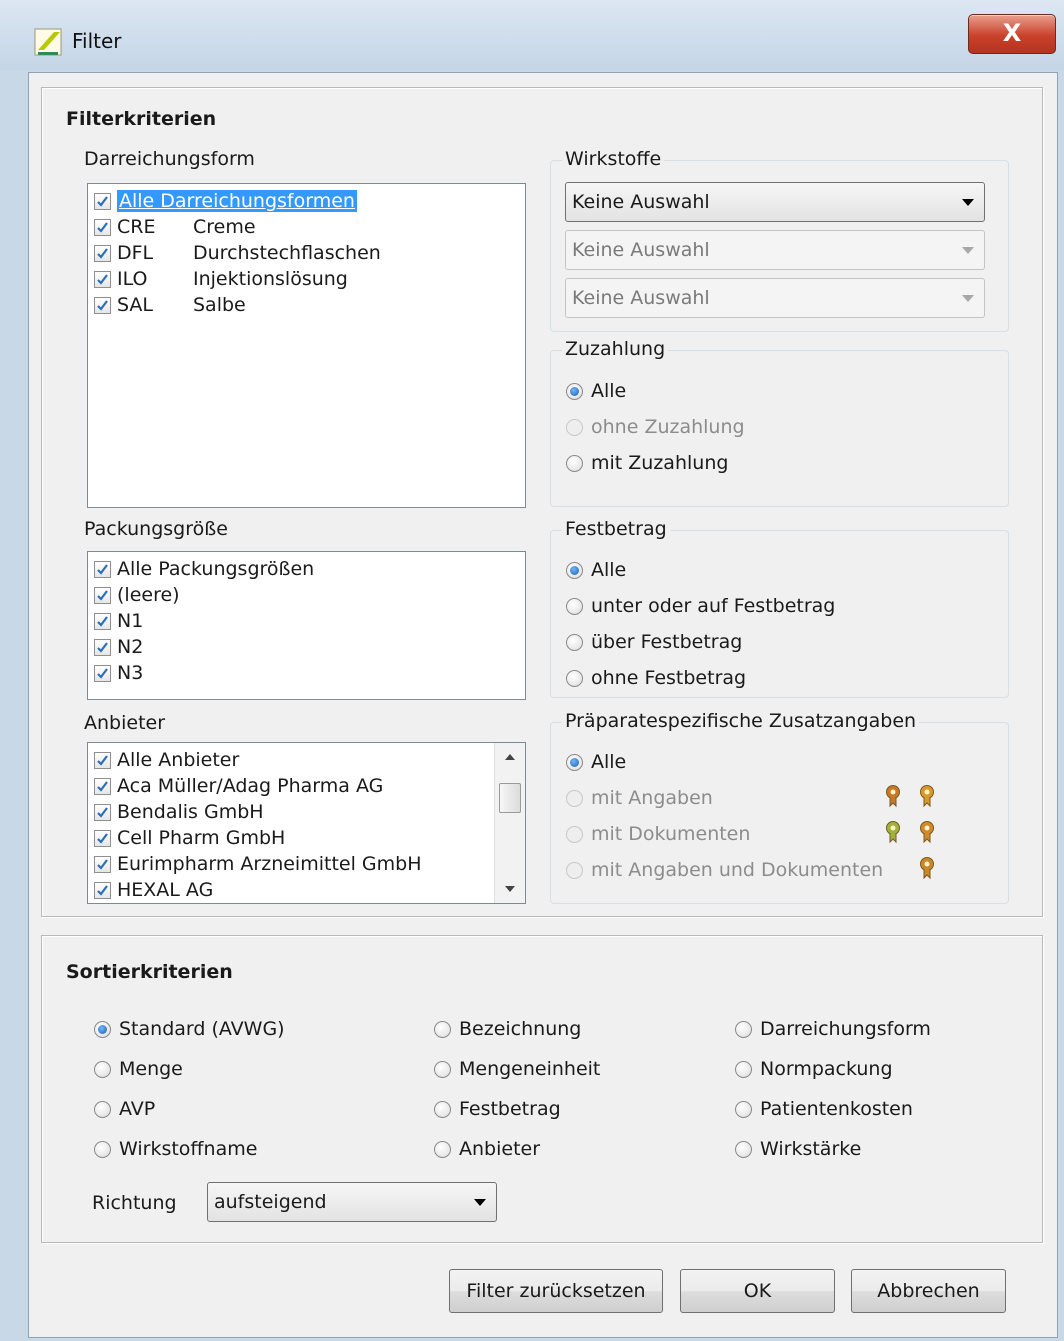  Describe the element at coordinates (510, 889) in the screenshot. I see `scroll-down-button` at that location.